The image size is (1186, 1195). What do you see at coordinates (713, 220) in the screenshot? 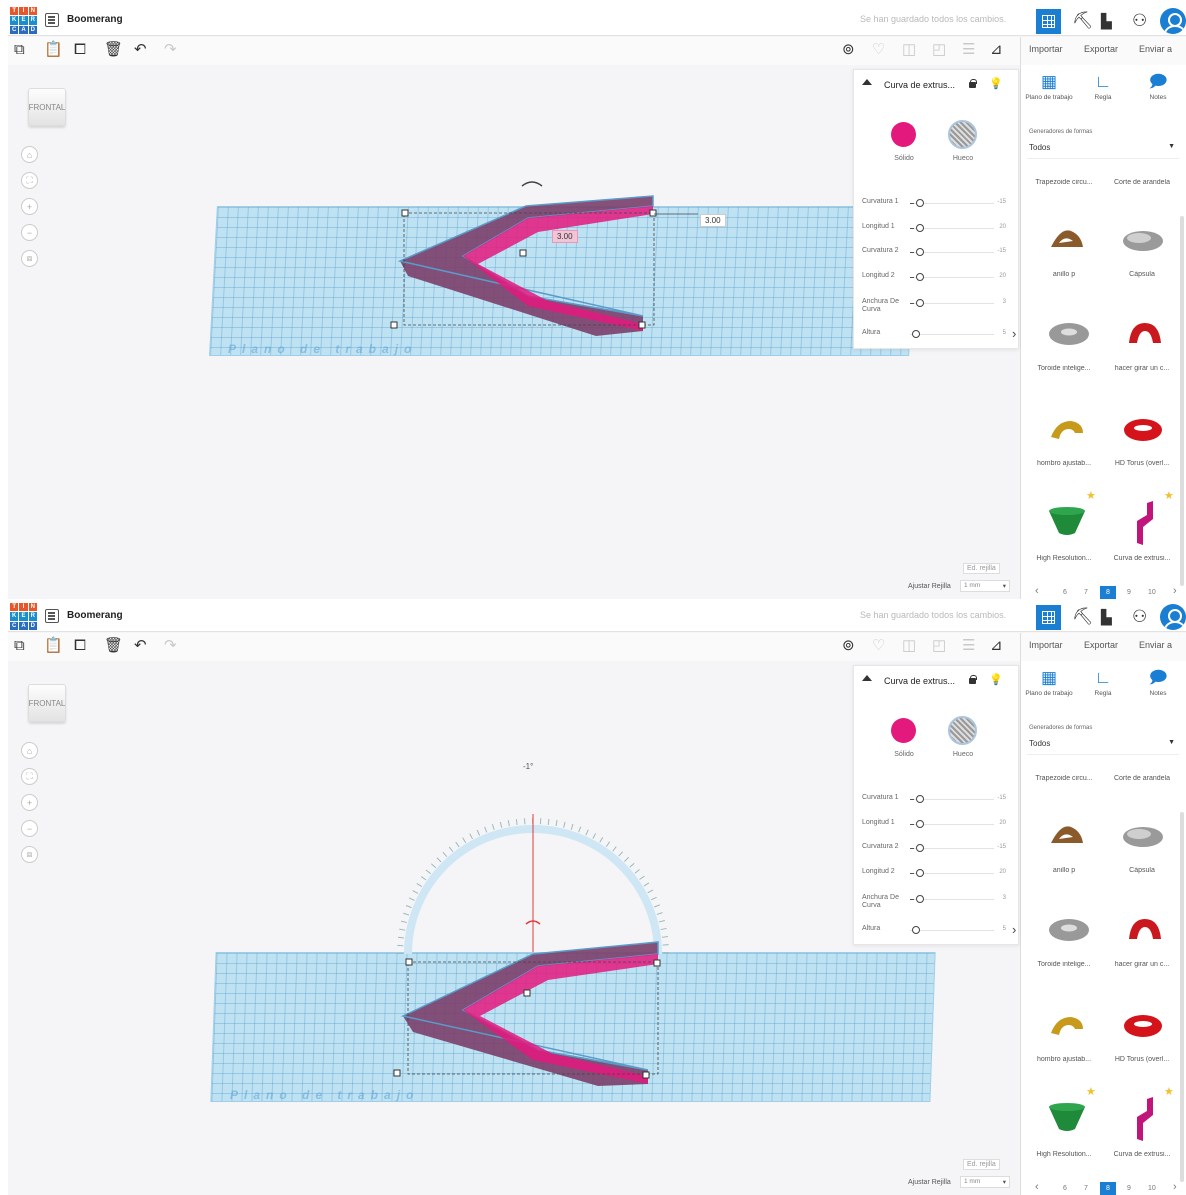
I see `dimension-height: 3.00` at bounding box center [713, 220].